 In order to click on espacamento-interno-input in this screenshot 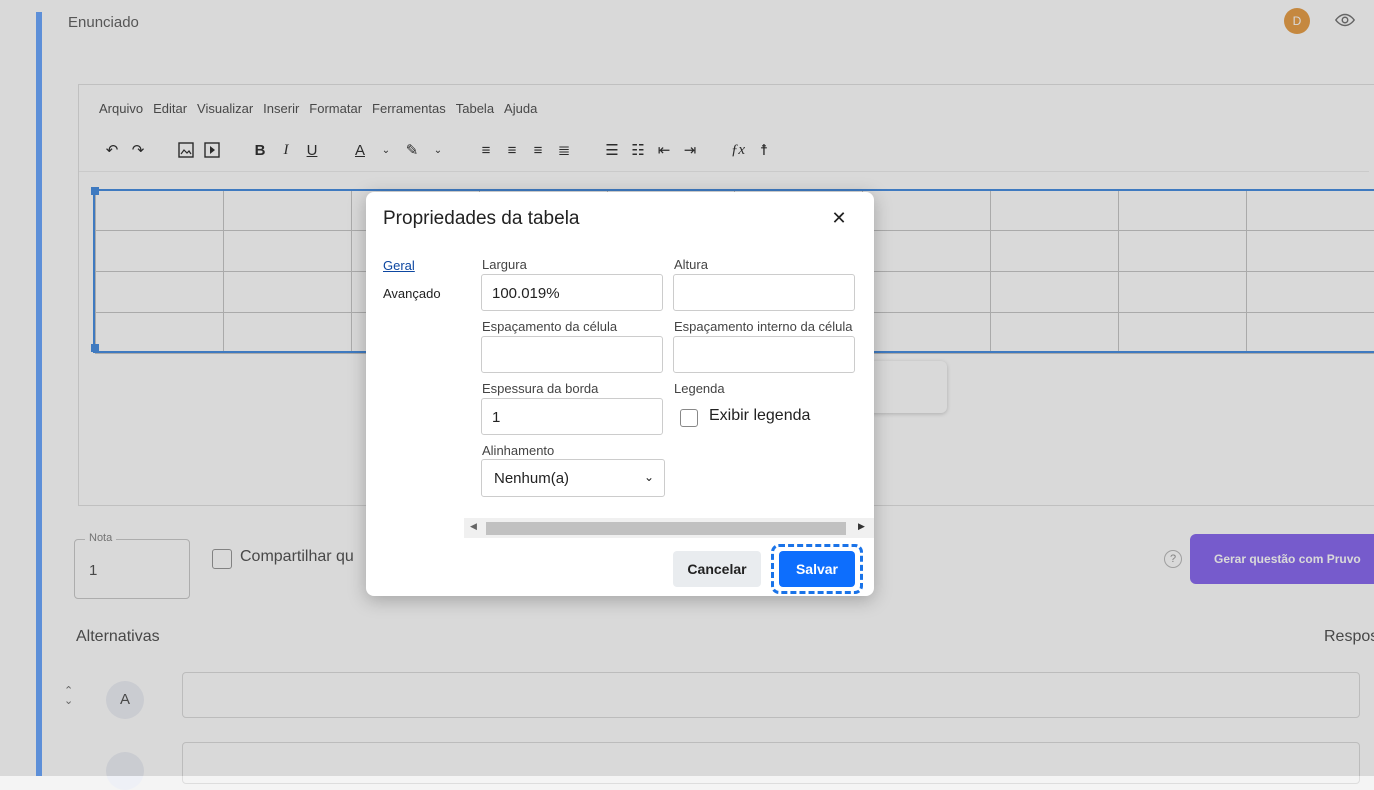, I will do `click(764, 354)`.